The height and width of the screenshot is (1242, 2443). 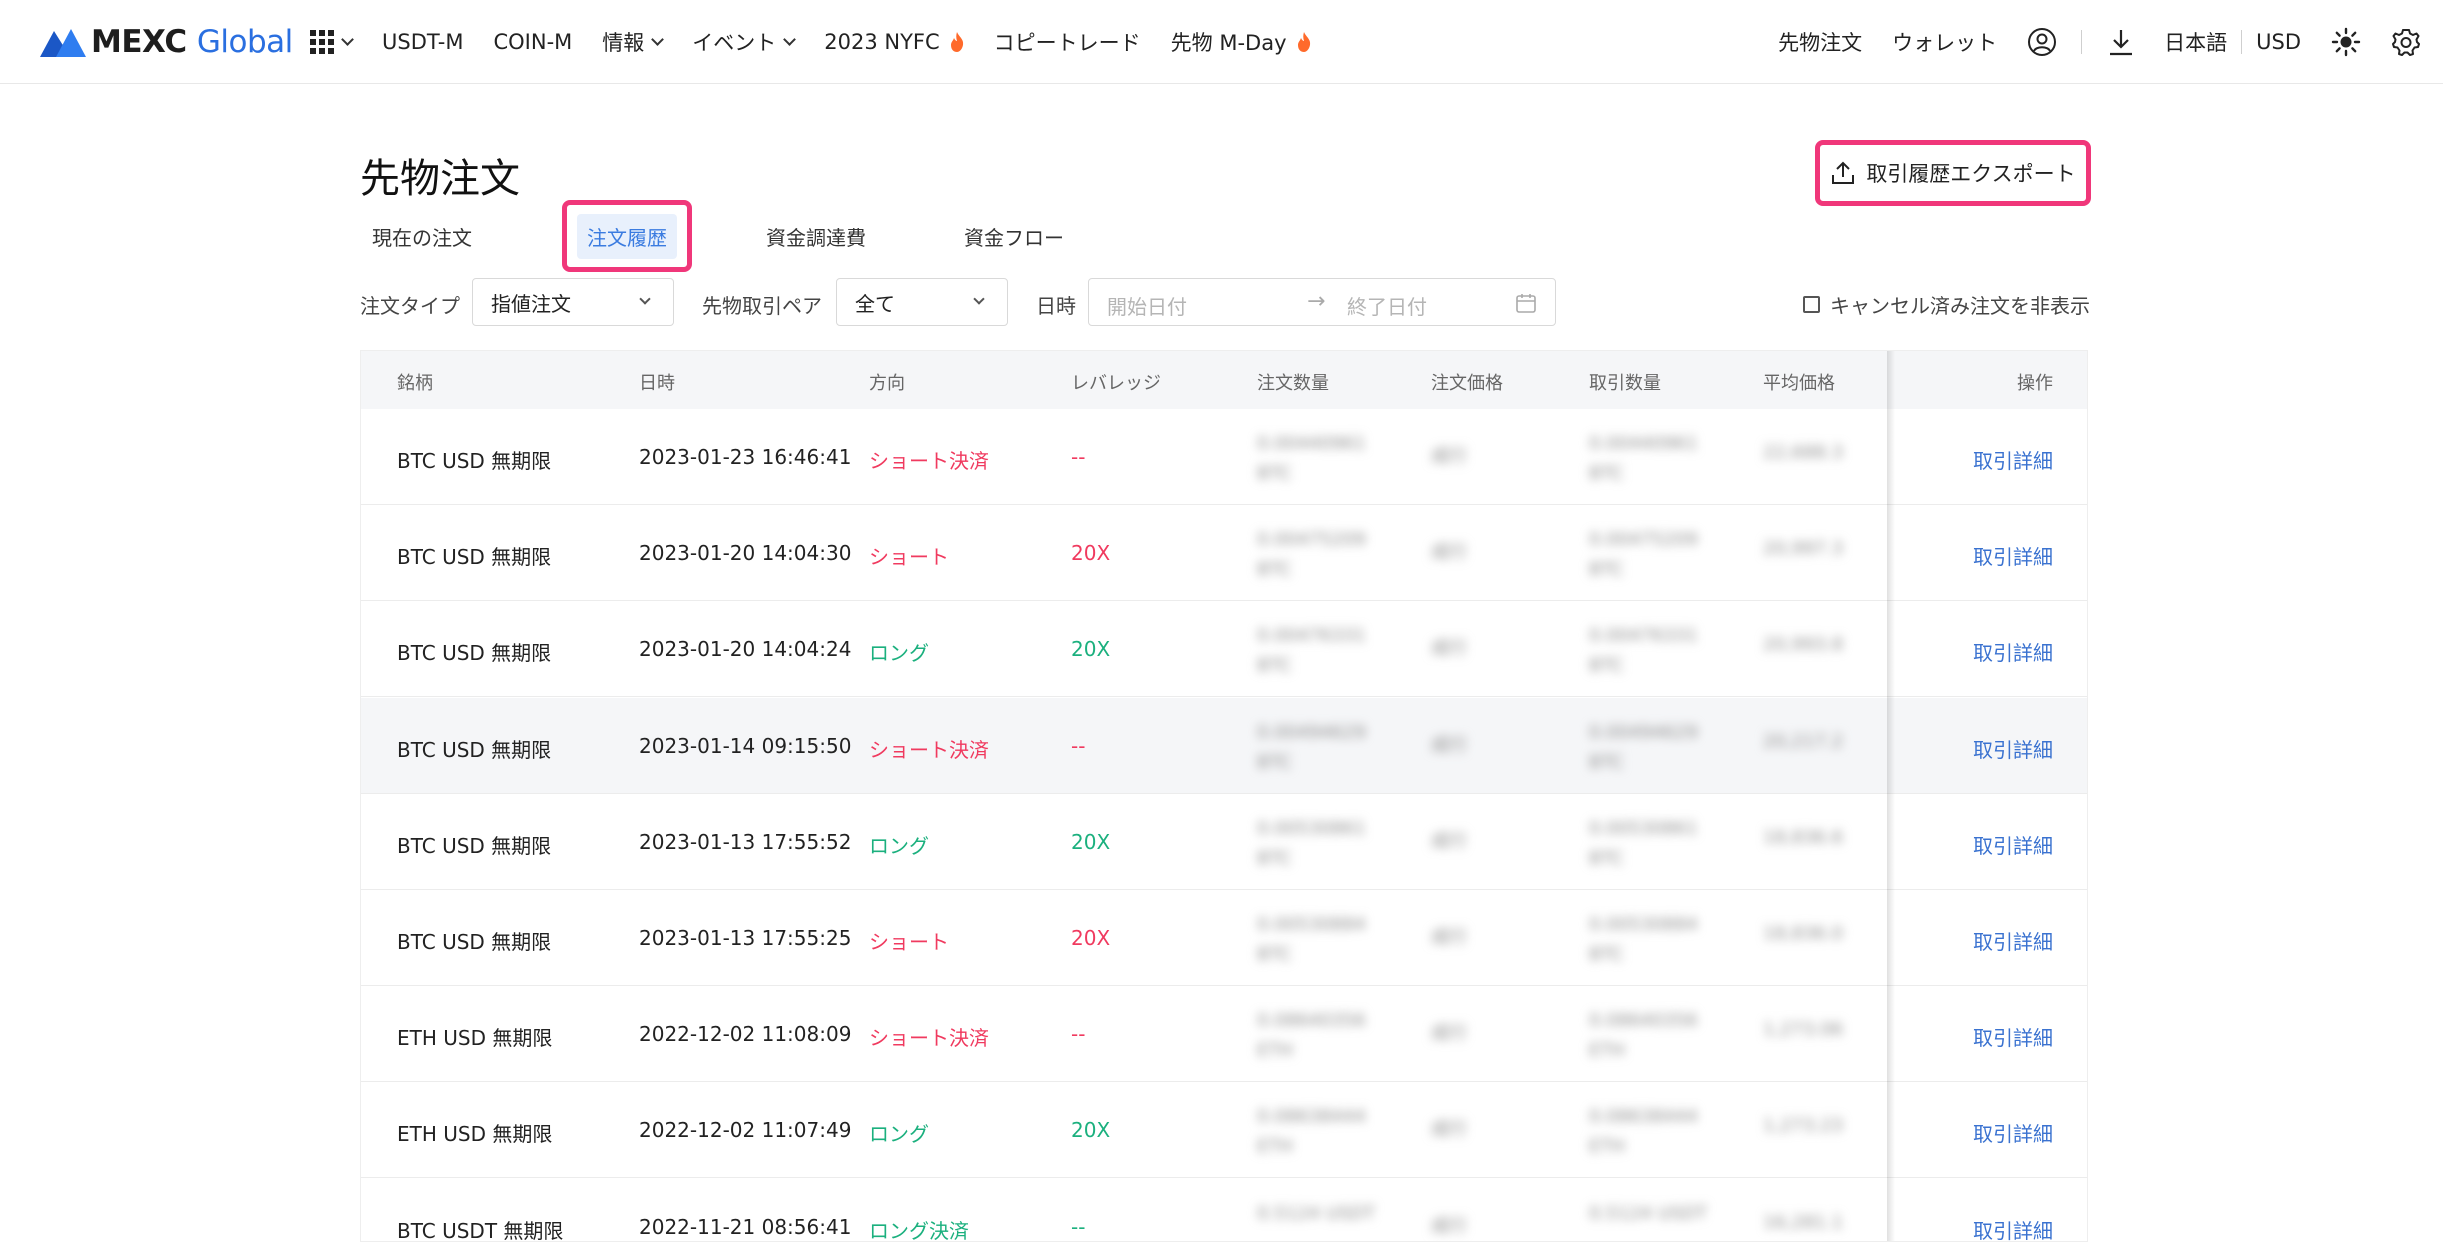 I want to click on nav-usdt-m: USDT-M, so click(x=422, y=42).